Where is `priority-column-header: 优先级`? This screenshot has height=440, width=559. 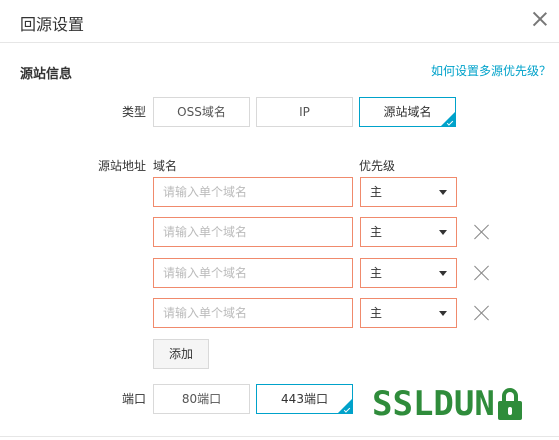
priority-column-header: 优先级 is located at coordinates (377, 166).